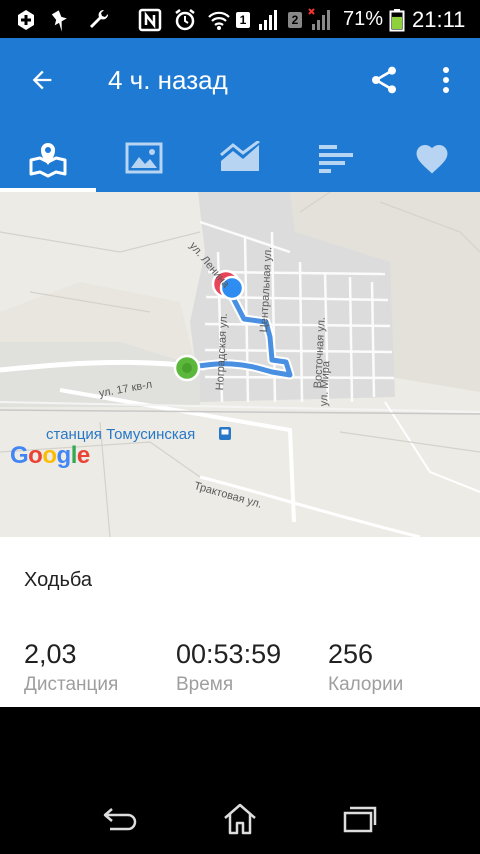 The height and width of the screenshot is (854, 480). I want to click on nav-recents-button, so click(360, 819).